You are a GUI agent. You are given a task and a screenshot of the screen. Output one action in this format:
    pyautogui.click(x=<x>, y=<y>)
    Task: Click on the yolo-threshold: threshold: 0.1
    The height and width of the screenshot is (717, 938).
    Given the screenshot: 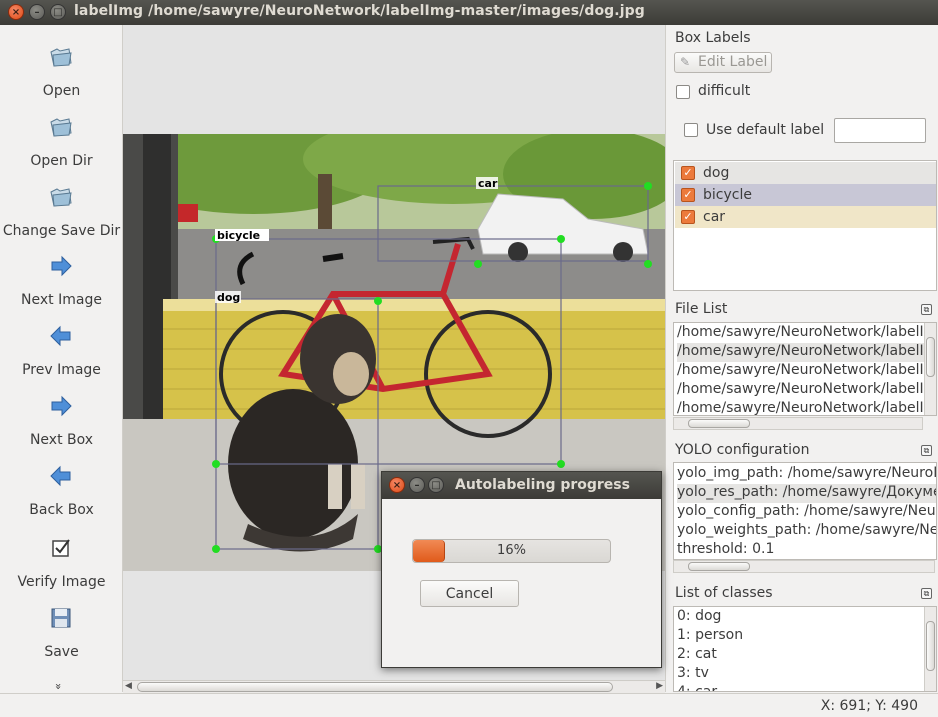 What is the action you would take?
    pyautogui.click(x=725, y=550)
    